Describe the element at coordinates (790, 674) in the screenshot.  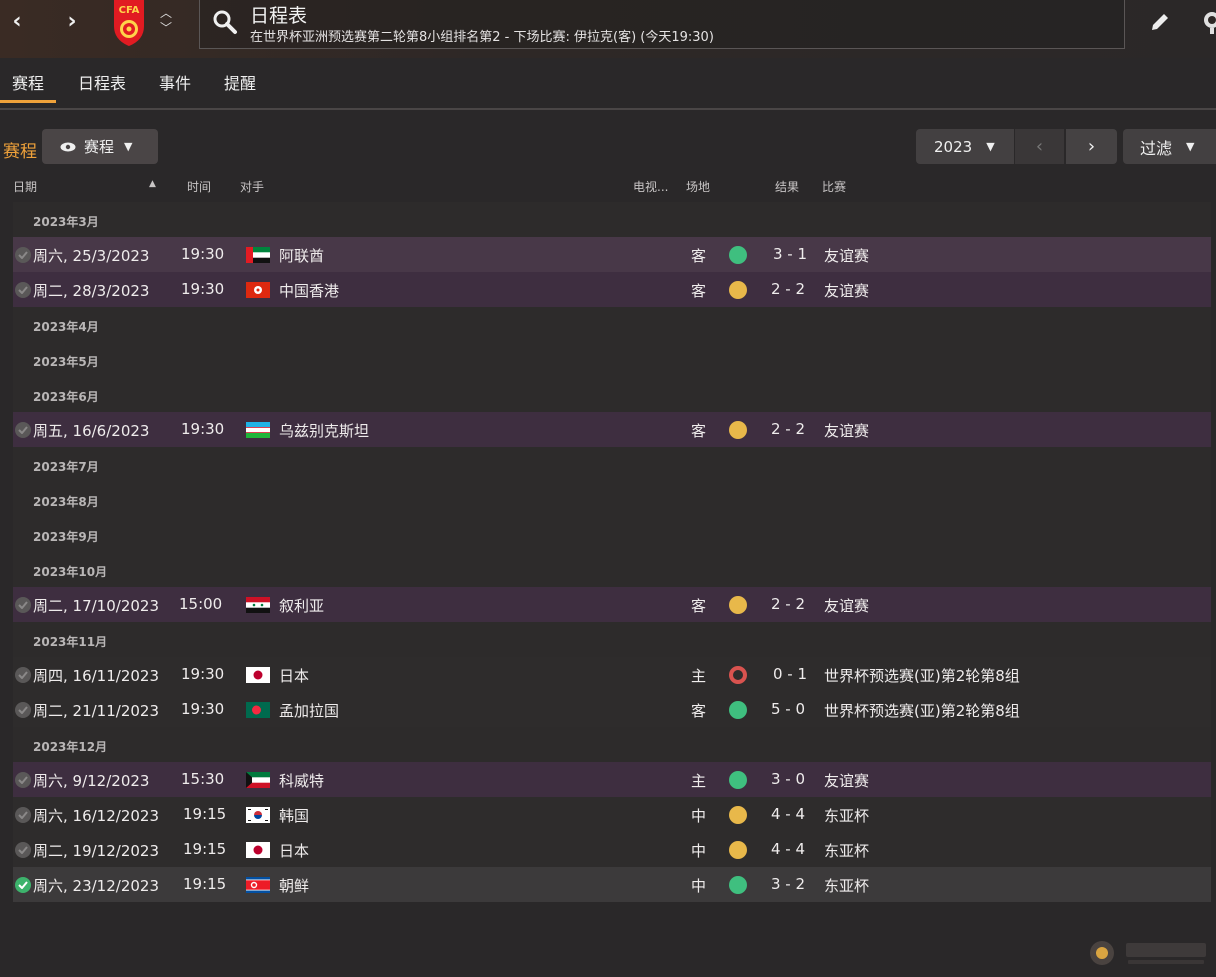
I see `match-result: 0 - 1` at that location.